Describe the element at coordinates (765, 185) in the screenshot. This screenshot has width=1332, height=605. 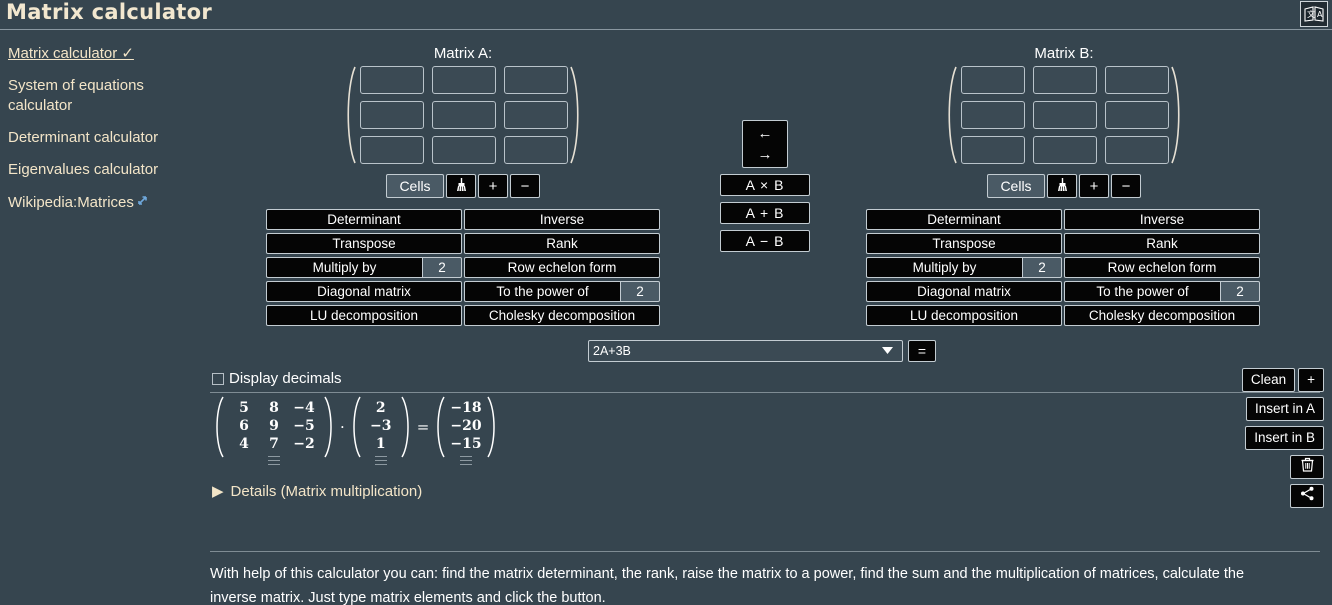
I see `a-times-b-button: A × B` at that location.